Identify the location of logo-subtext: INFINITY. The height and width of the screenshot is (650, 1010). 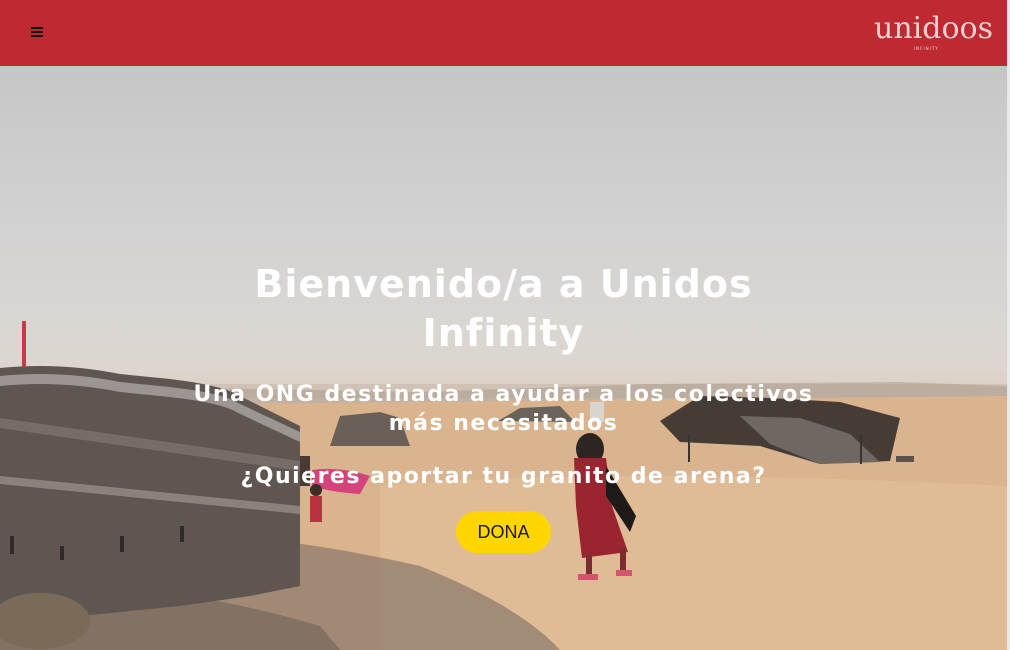
(926, 48).